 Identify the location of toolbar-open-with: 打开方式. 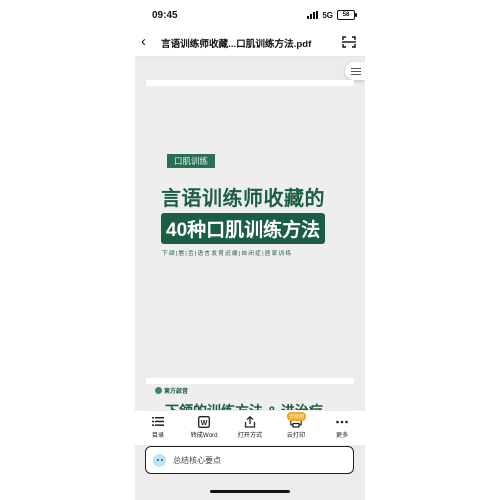
(250, 428).